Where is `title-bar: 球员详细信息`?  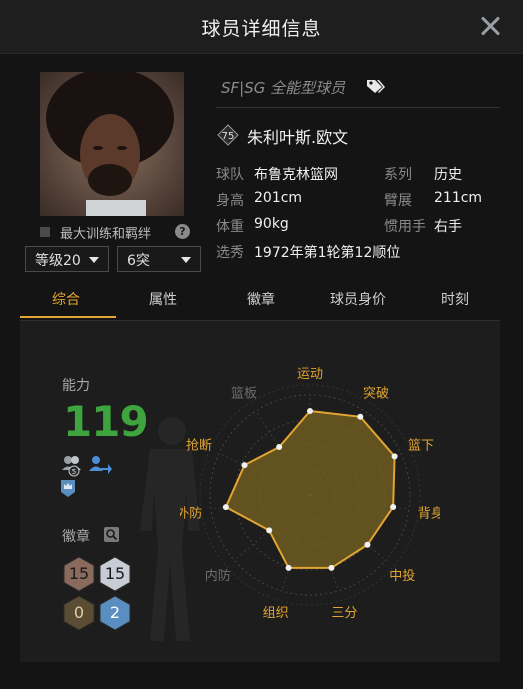
title-bar: 球员详细信息 is located at coordinates (261, 27).